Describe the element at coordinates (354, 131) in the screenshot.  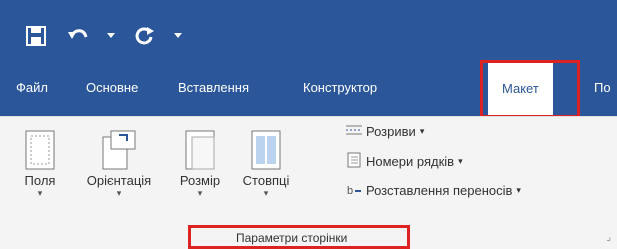
I see `breaks-icon` at that location.